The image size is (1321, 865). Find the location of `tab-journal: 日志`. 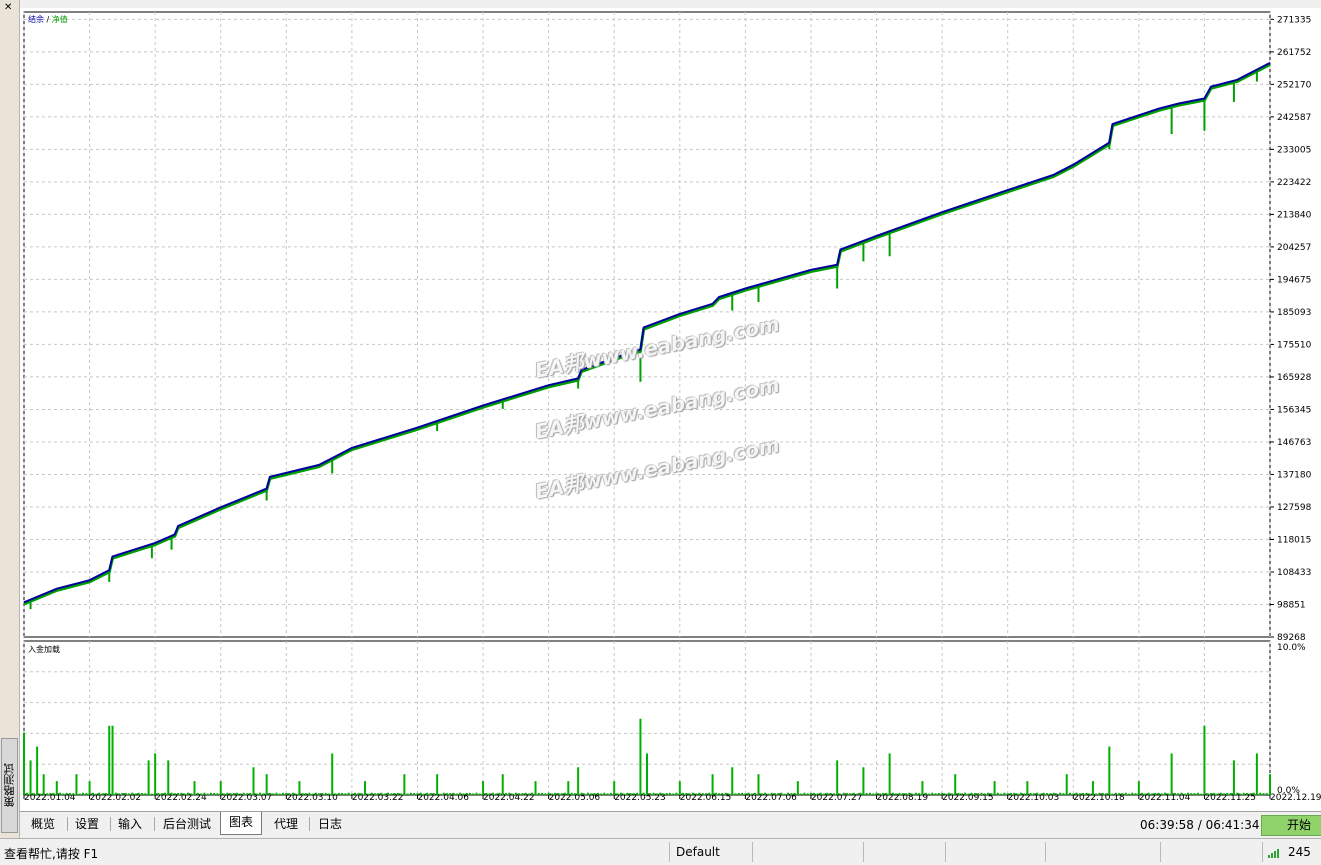

tab-journal: 日志 is located at coordinates (330, 824).